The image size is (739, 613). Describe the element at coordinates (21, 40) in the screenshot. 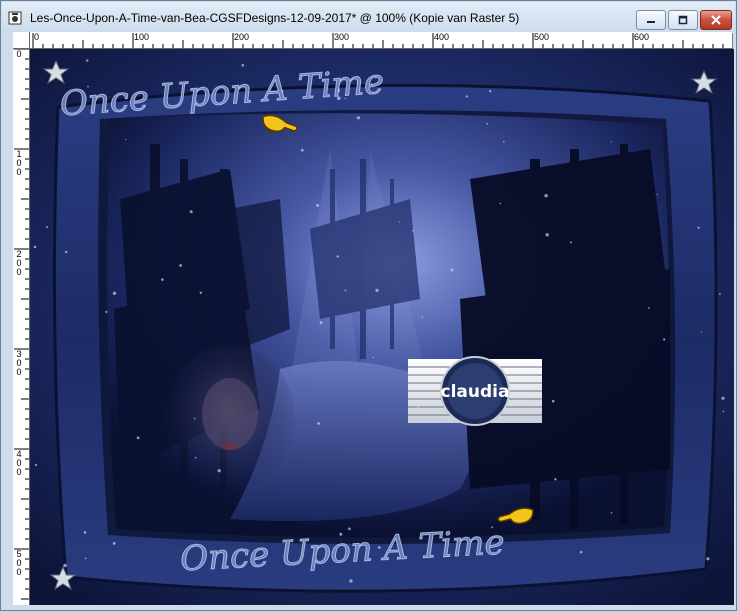

I see `ruler-corner` at that location.